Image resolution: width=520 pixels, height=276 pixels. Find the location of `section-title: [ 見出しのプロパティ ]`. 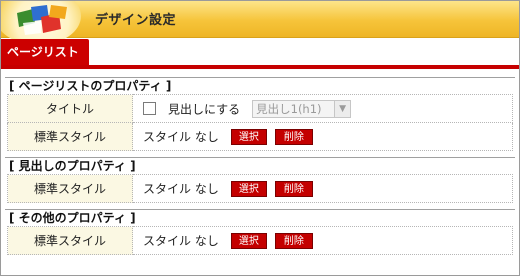

section-title: [ 見出しのプロパティ ] is located at coordinates (260, 165).